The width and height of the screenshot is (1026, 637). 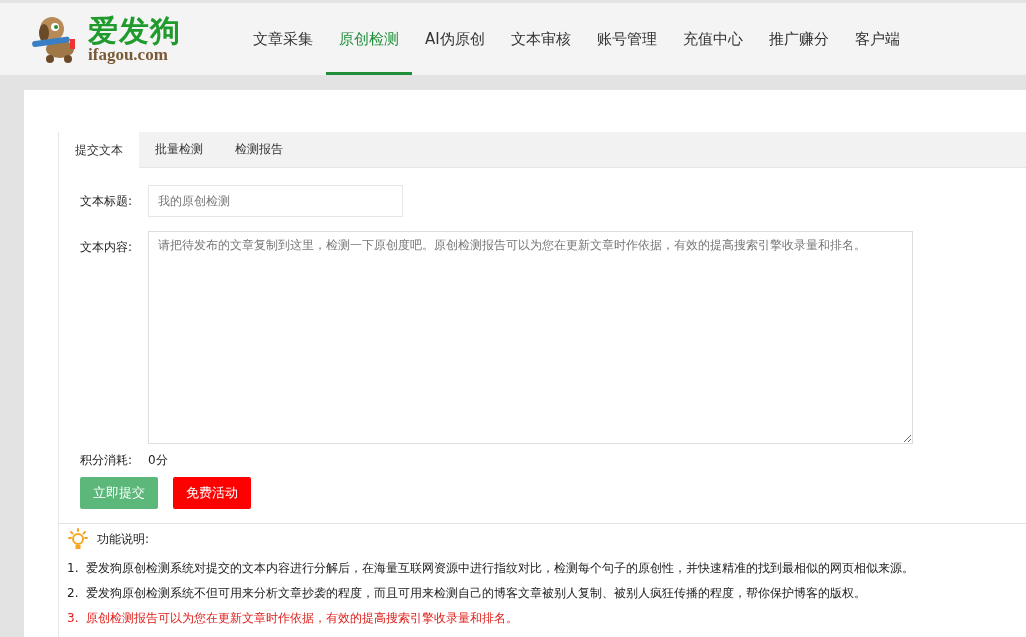 I want to click on nav-link: 文章采集, so click(x=283, y=39).